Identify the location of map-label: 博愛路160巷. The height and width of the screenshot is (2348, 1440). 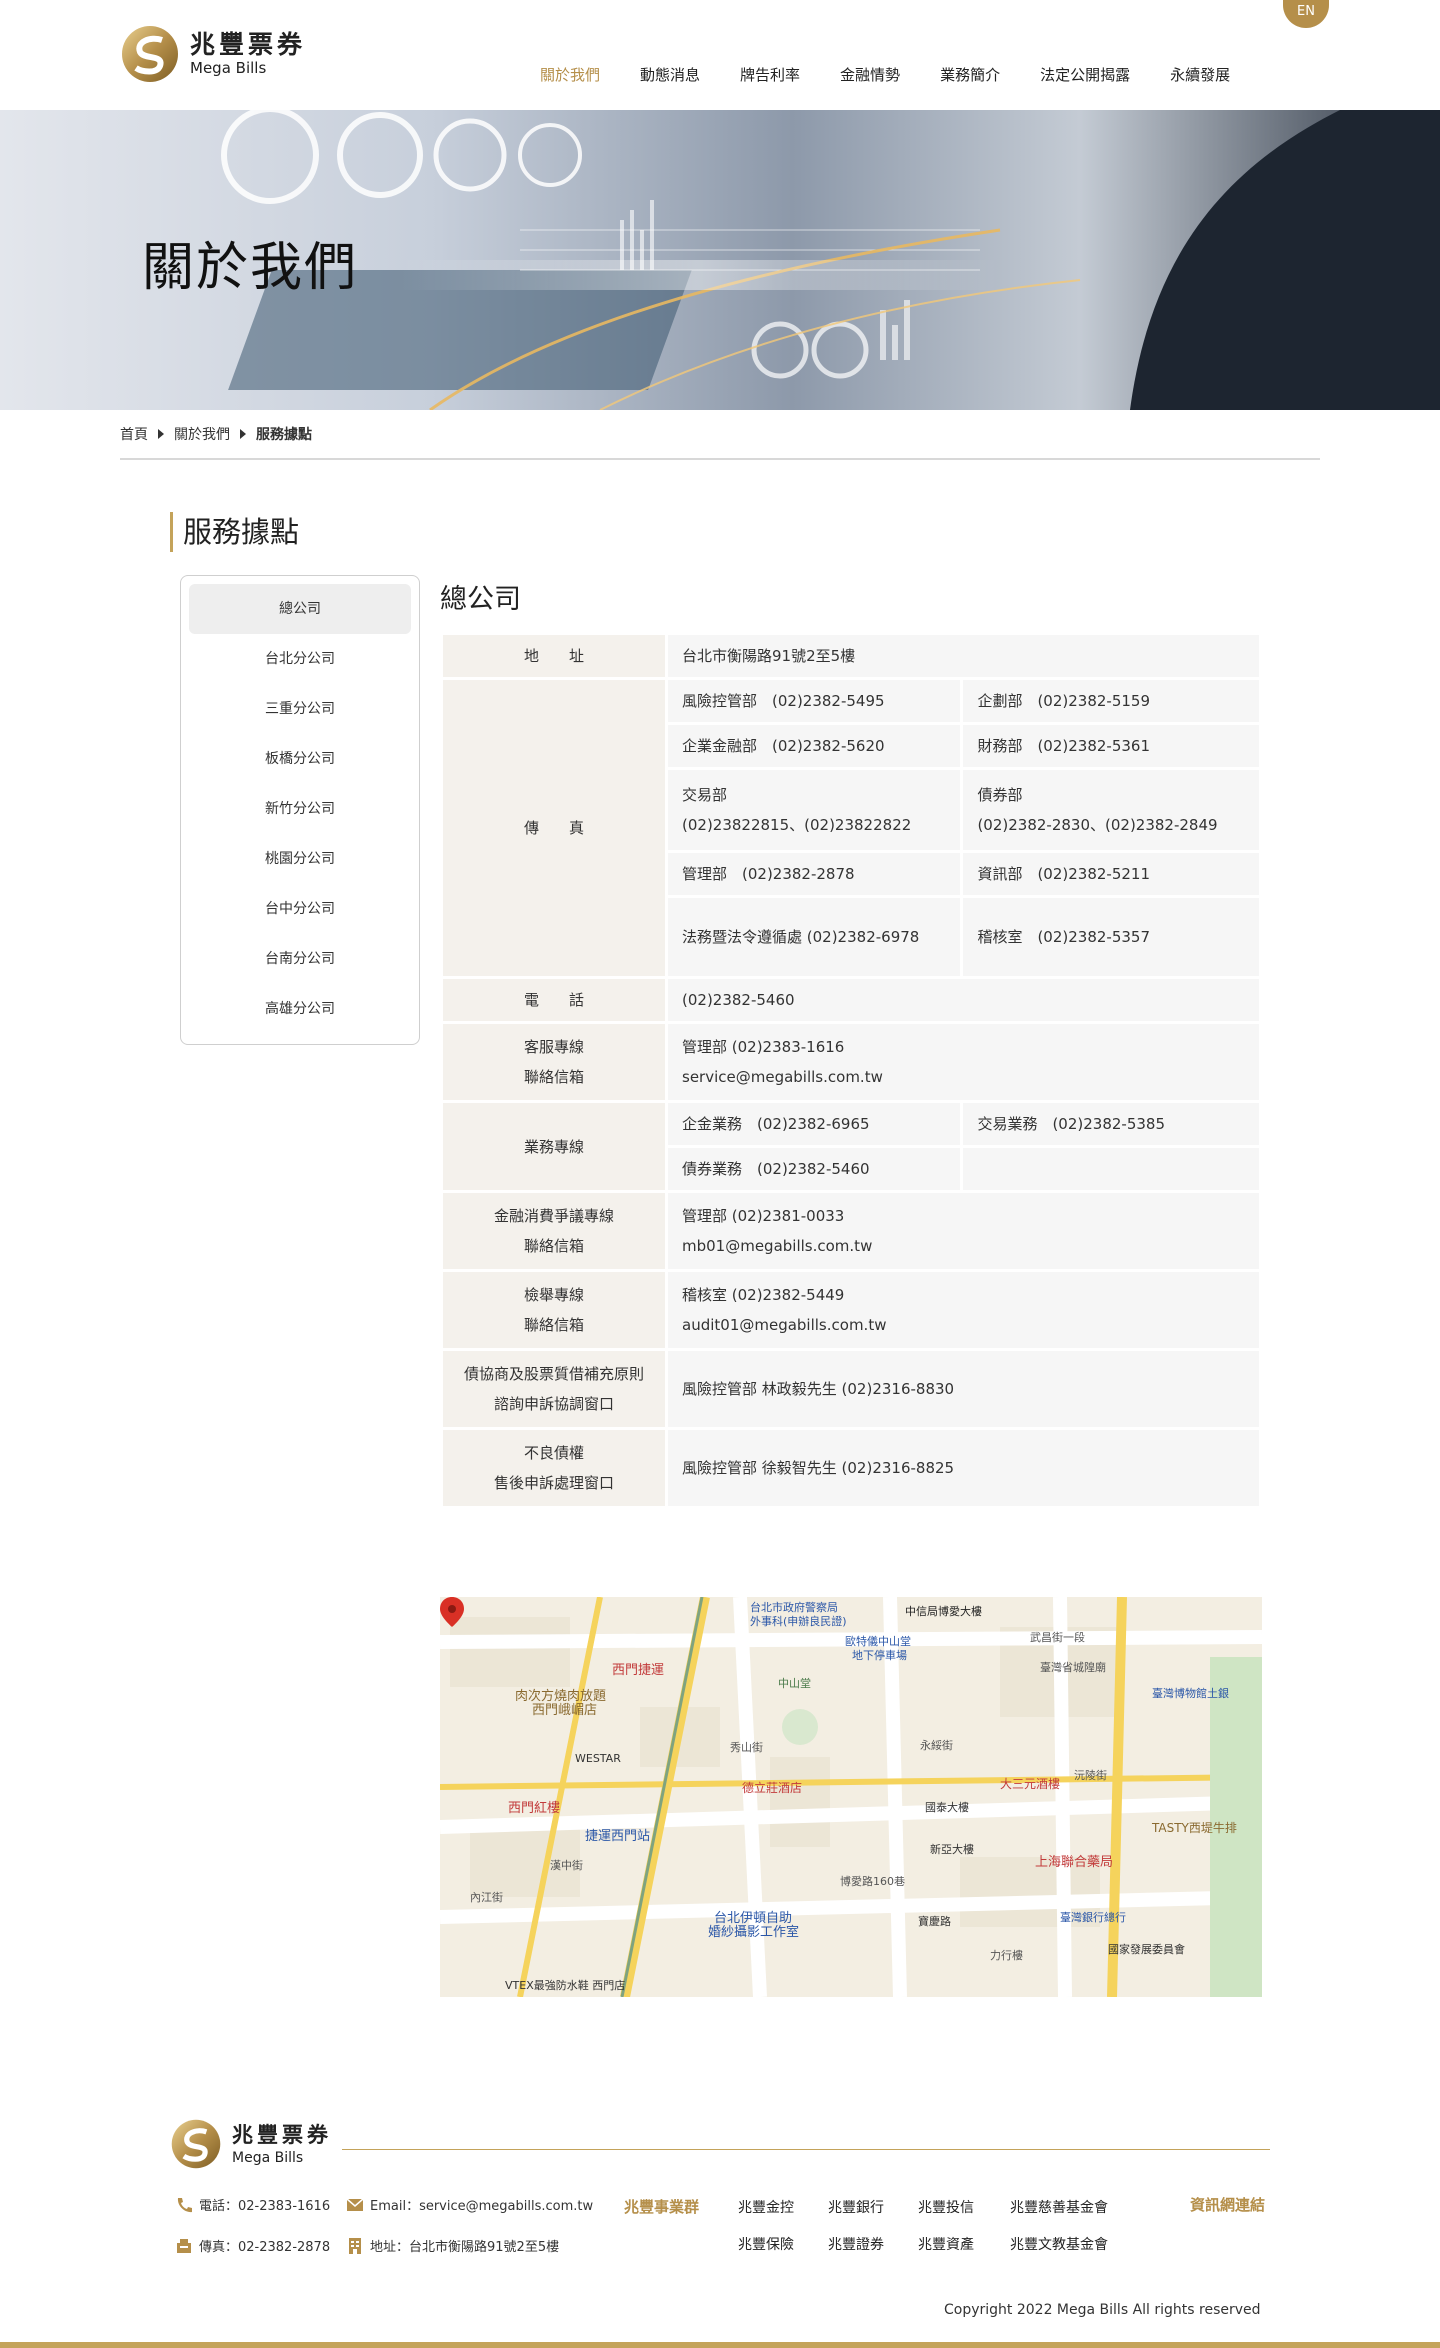
(872, 1881).